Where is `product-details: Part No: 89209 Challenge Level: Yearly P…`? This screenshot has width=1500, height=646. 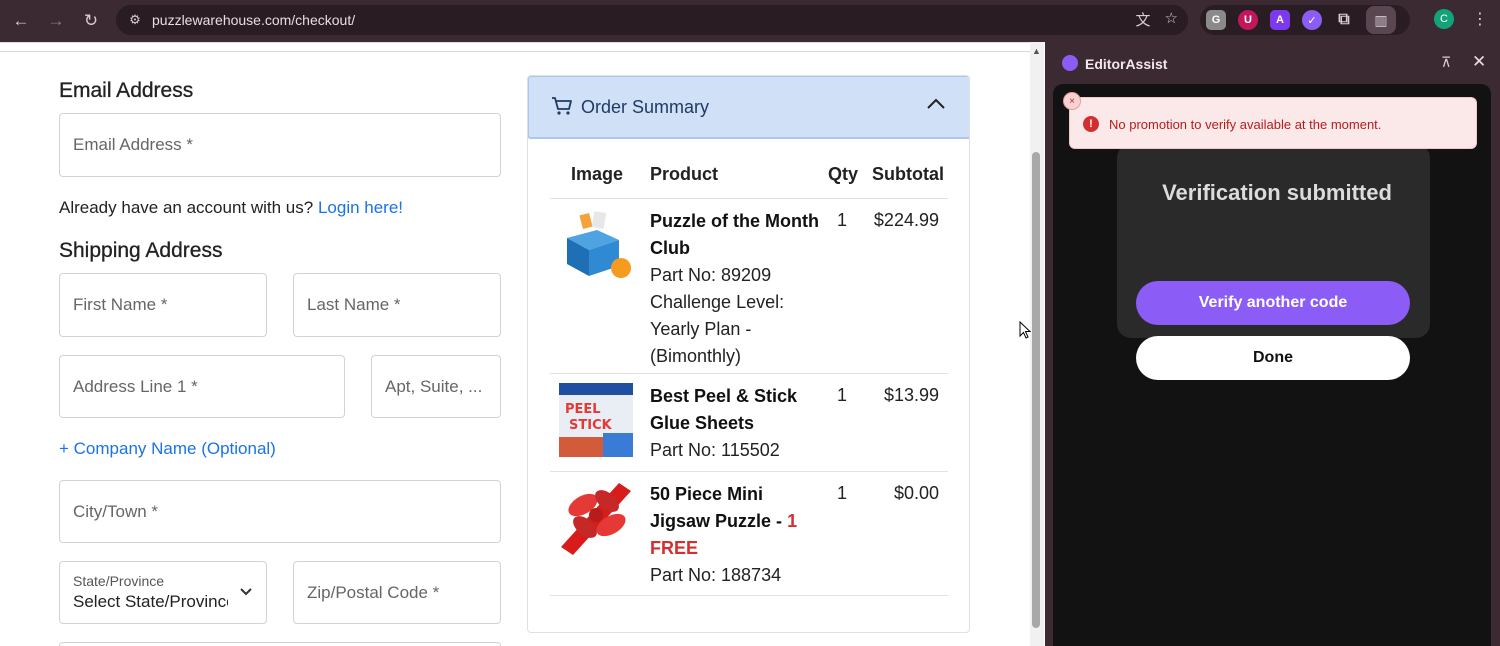 product-details: Part No: 89209 Challenge Level: Yearly P… is located at coordinates (717, 315).